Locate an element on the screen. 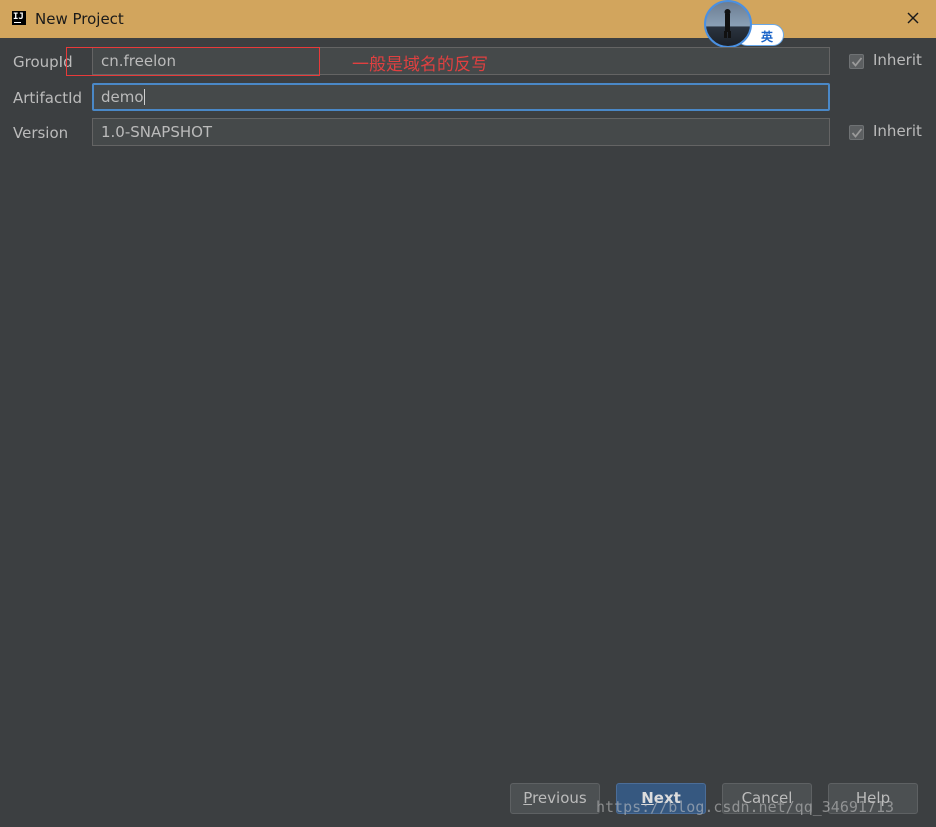  app-icon-text: IJ is located at coordinates (18, 17).